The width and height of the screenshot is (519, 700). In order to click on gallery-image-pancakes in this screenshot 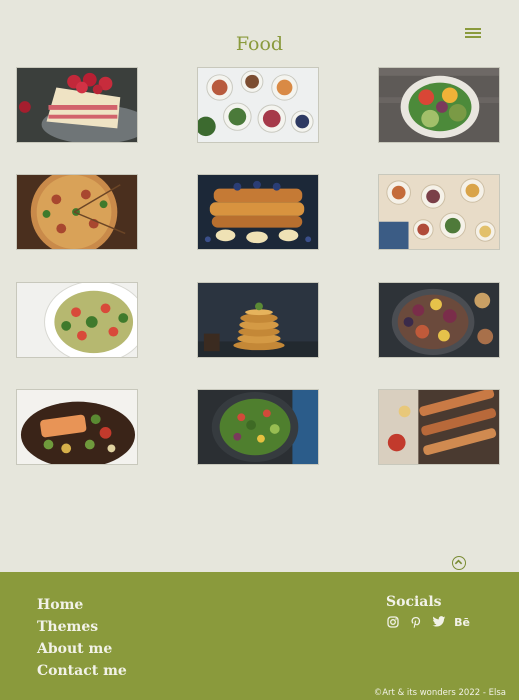, I will do `click(258, 320)`.